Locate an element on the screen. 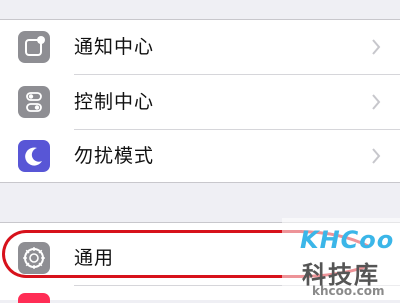  moon-icon is located at coordinates (34, 156).